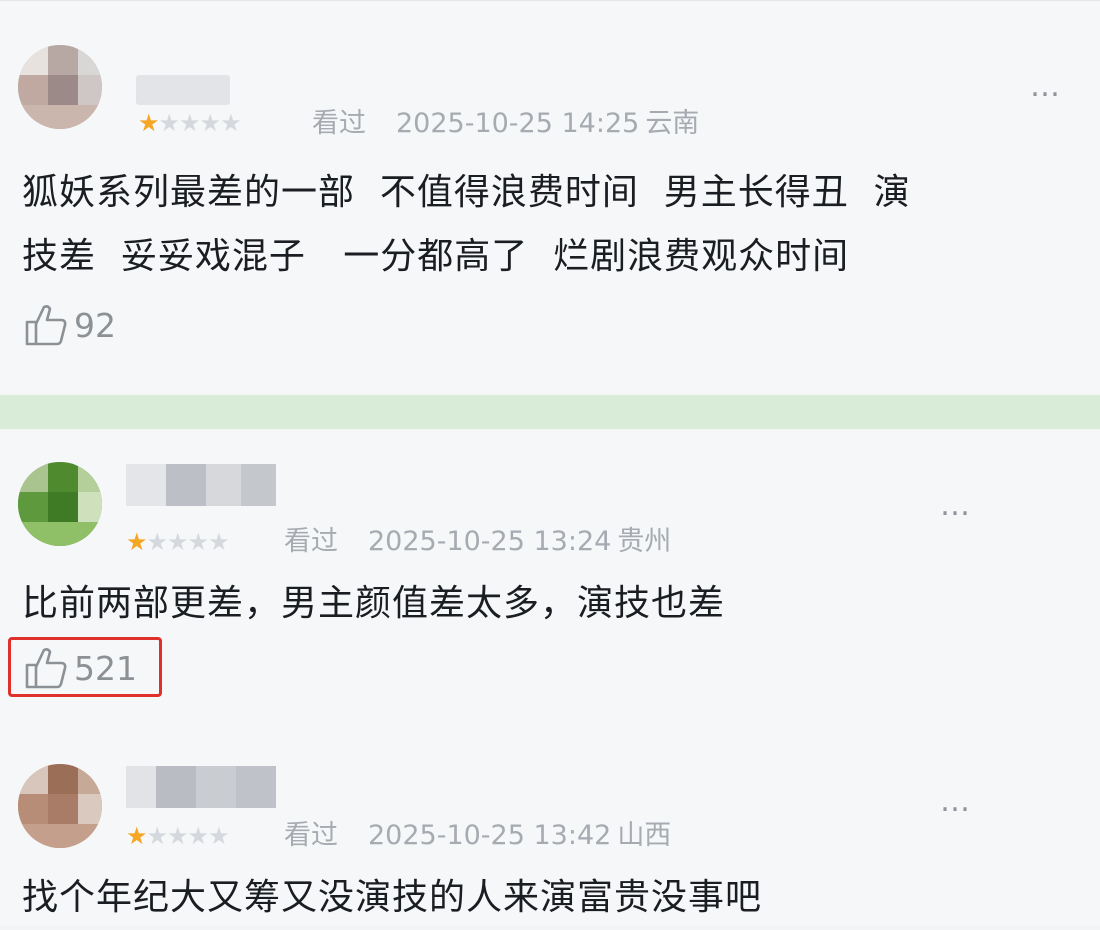 This screenshot has width=1100, height=930. I want to click on comment-text-line: 技差 妥妥戏混子 一分都高了 烂剧浪费观众时间, so click(436, 256).